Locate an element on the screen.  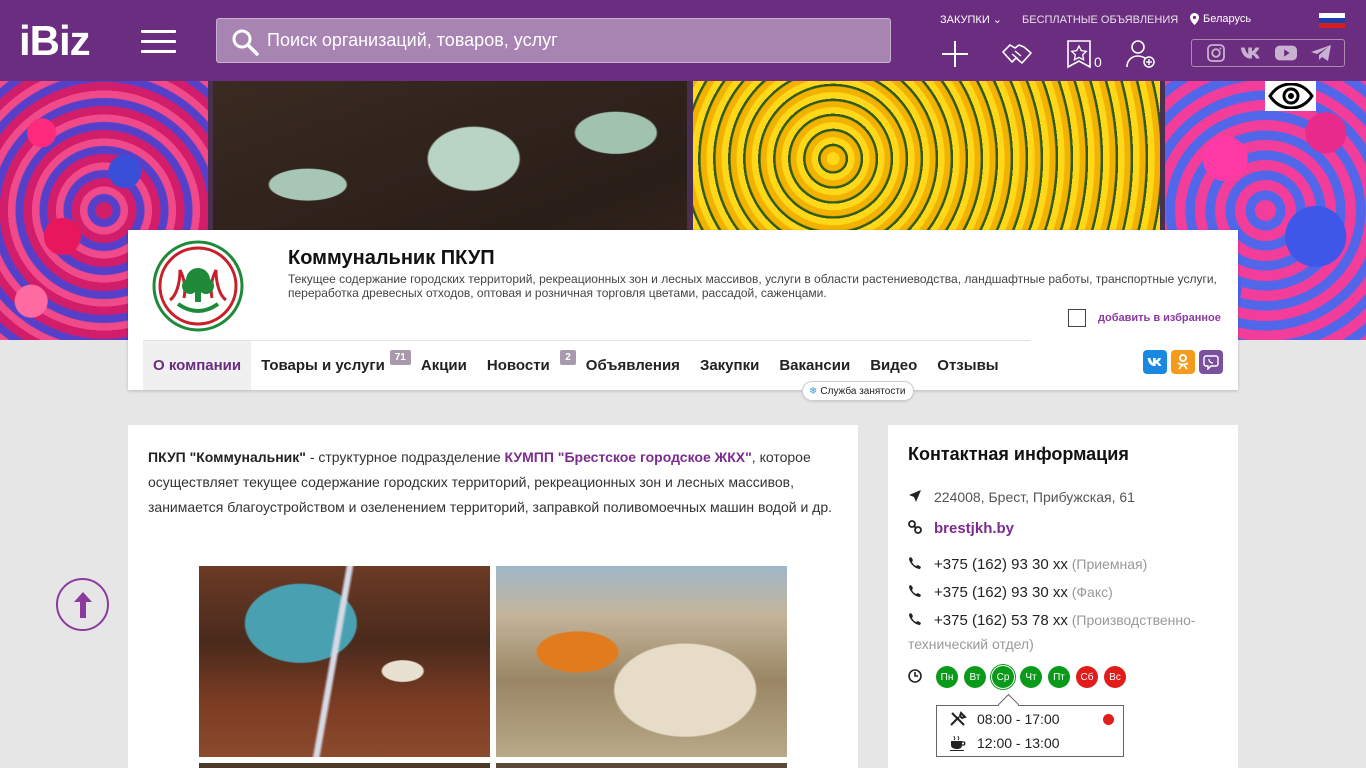
employment-service-tag: ❄ Служба занятости is located at coordinates (858, 391).